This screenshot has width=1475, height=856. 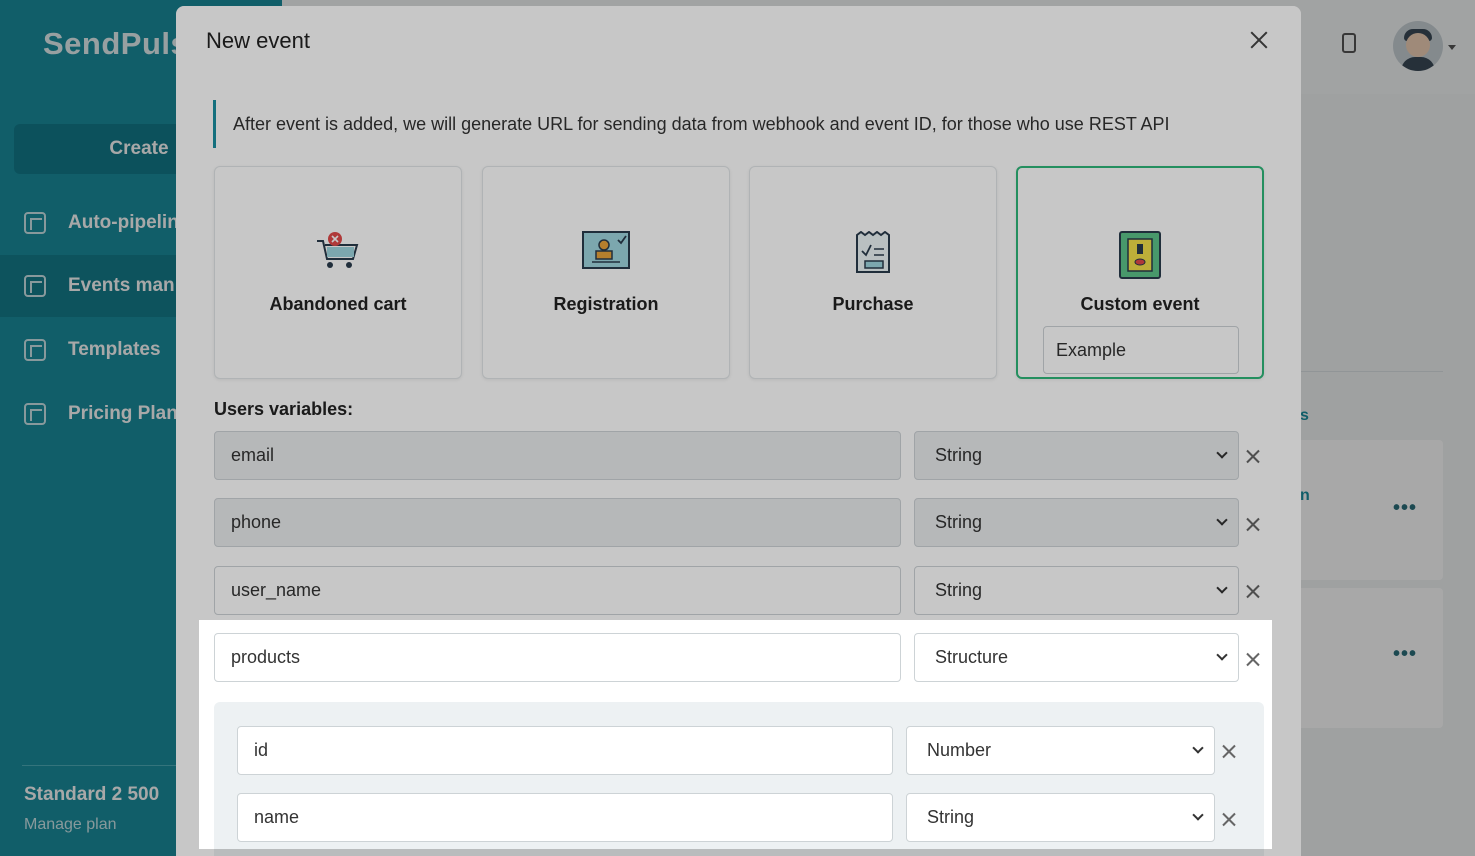 What do you see at coordinates (557, 455) in the screenshot?
I see `variable-name-field: email` at bounding box center [557, 455].